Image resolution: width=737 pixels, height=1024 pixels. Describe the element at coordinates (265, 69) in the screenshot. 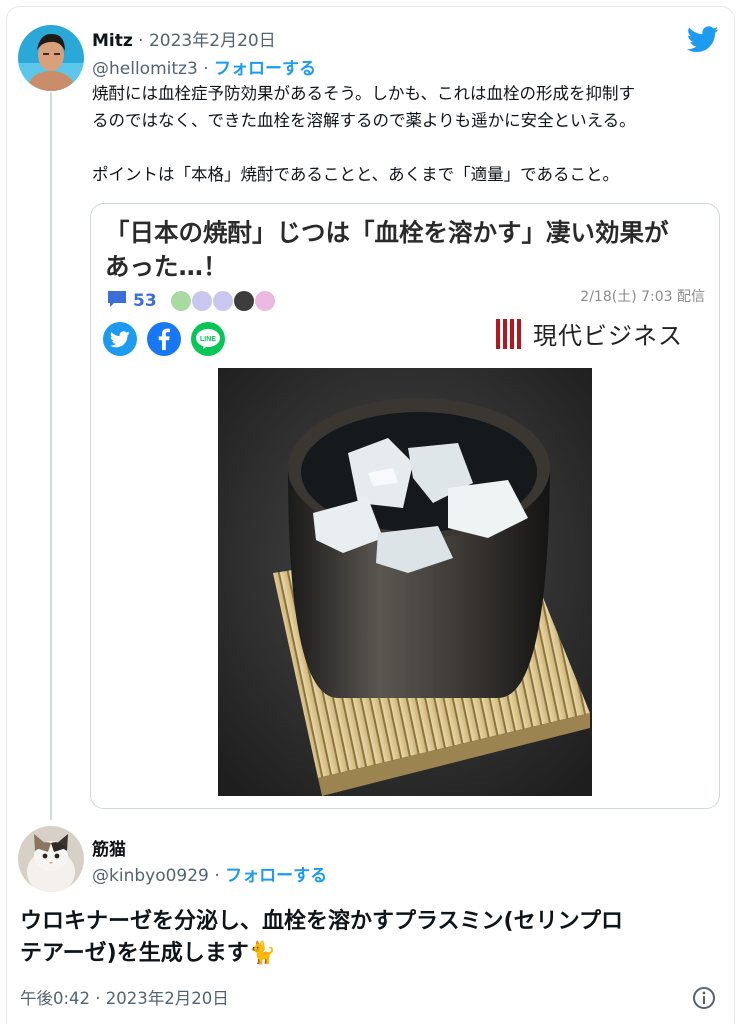

I see `follow-button: フォローする` at that location.